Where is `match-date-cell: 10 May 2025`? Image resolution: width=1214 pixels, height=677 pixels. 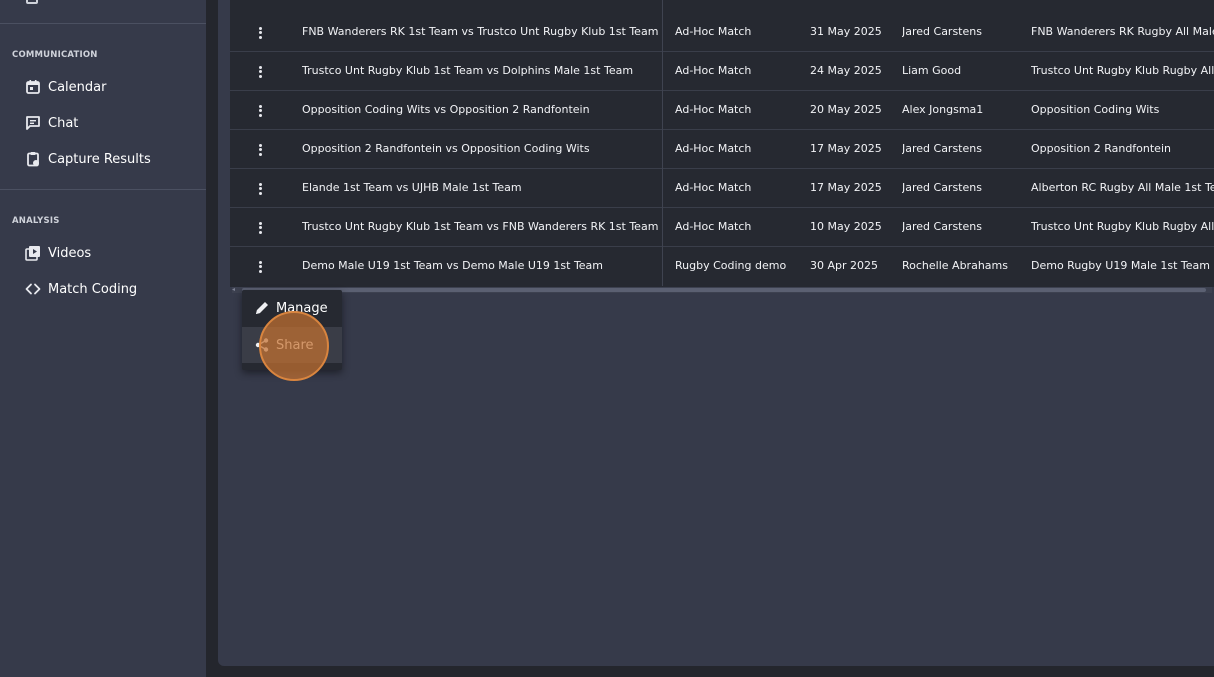
match-date-cell: 10 May 2025 is located at coordinates (846, 226).